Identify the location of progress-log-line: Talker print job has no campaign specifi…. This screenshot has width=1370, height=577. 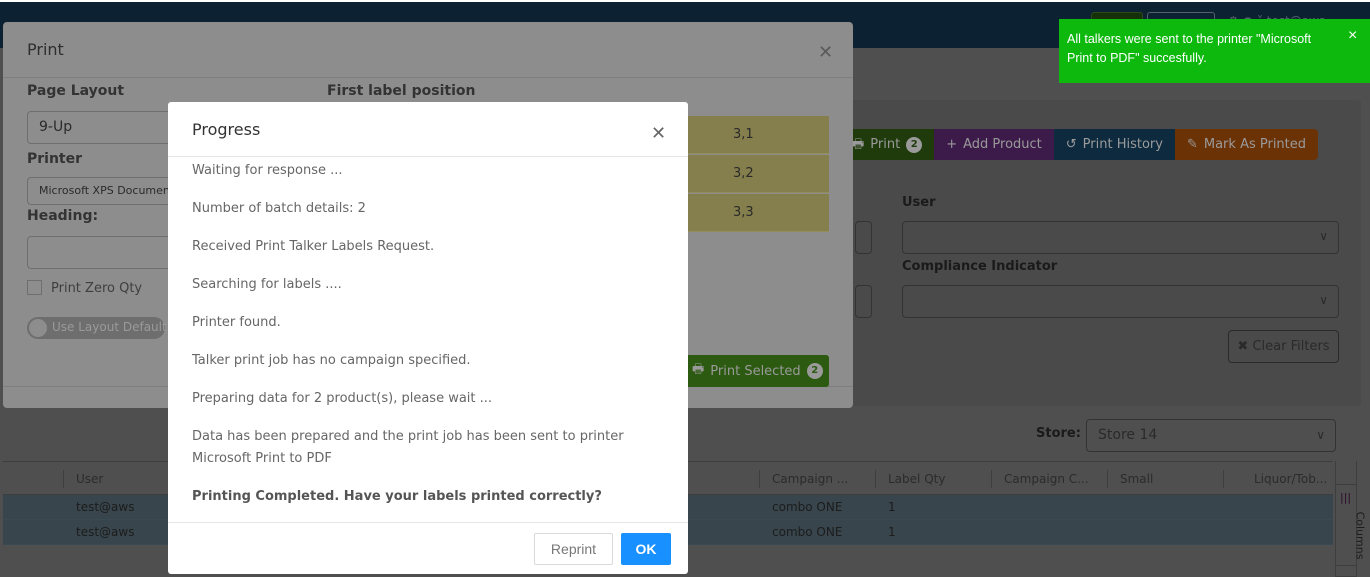
(331, 360).